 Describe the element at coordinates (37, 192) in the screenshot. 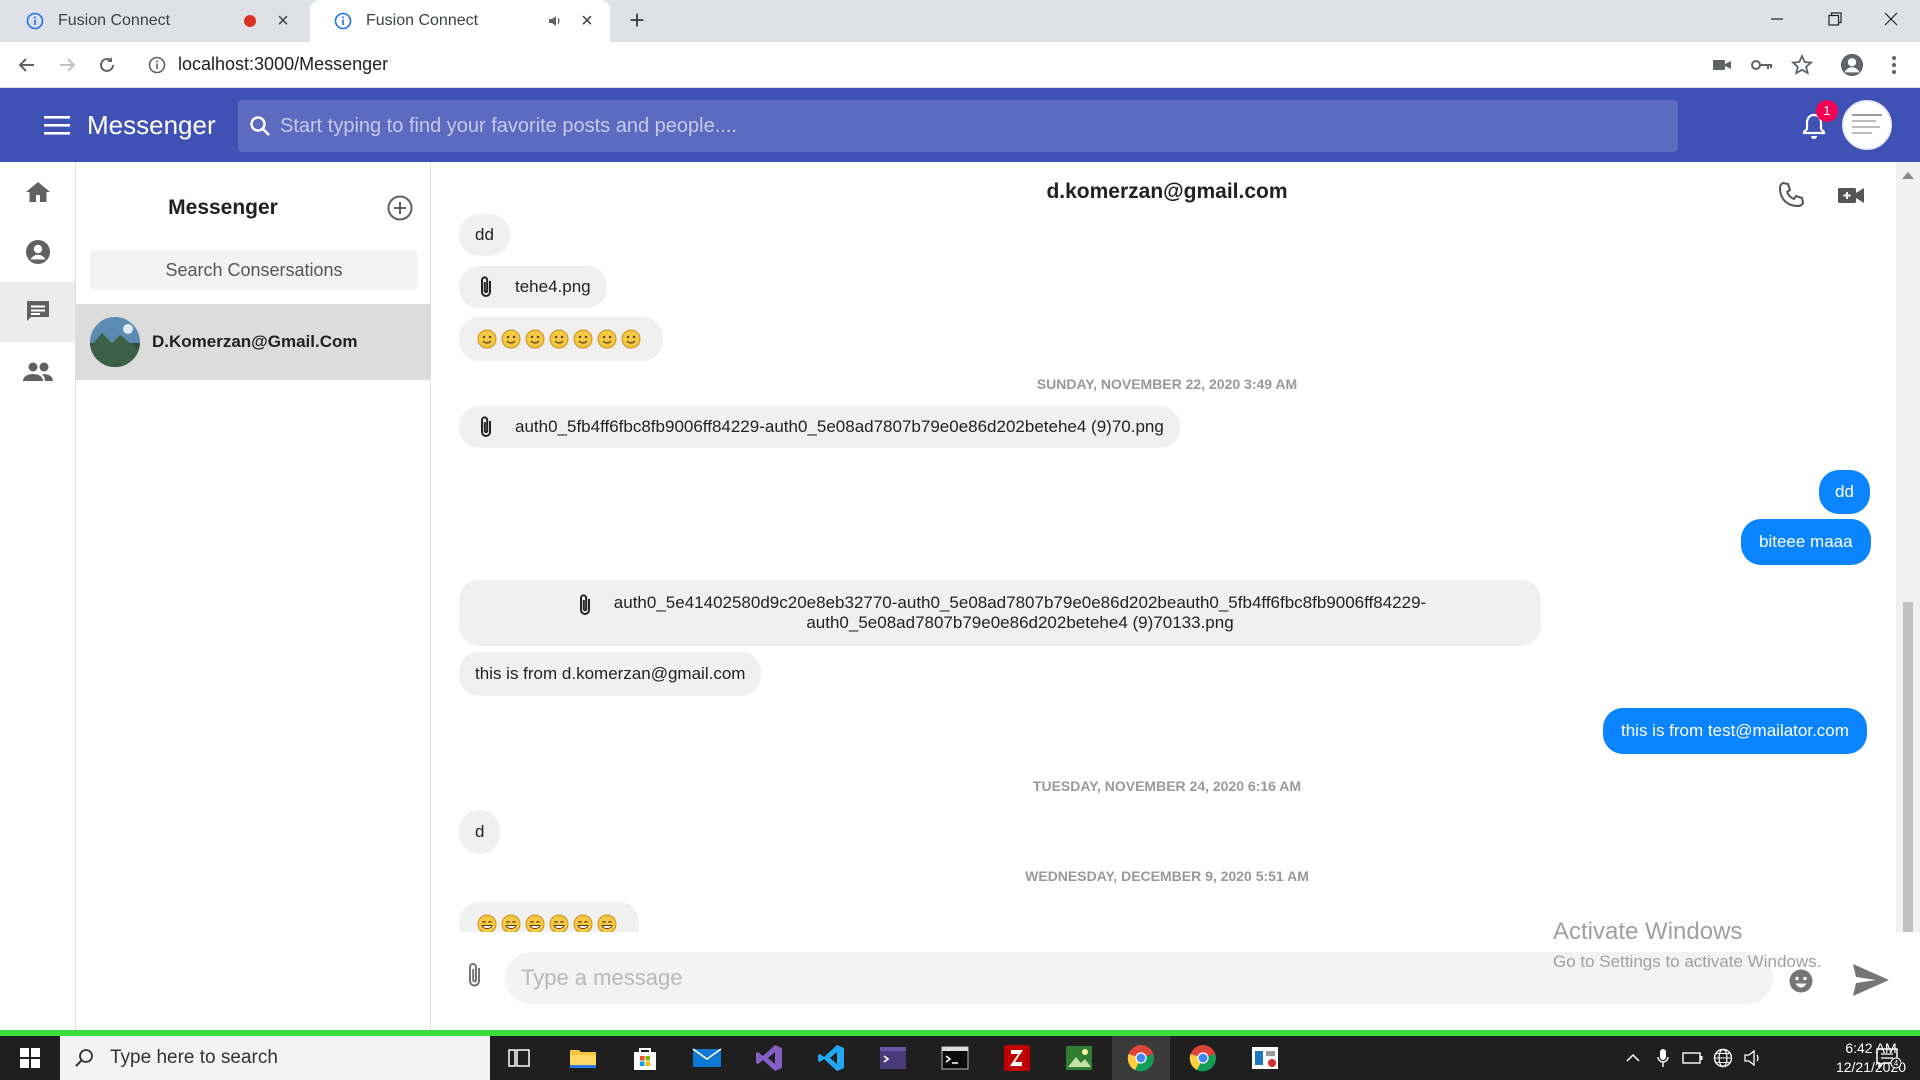

I see `nav-home` at that location.